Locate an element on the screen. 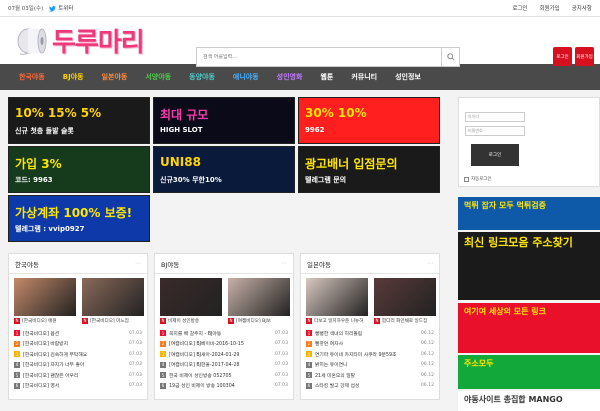  thumb-caption: 팜다리 화인채로 일드집 is located at coordinates (404, 321).